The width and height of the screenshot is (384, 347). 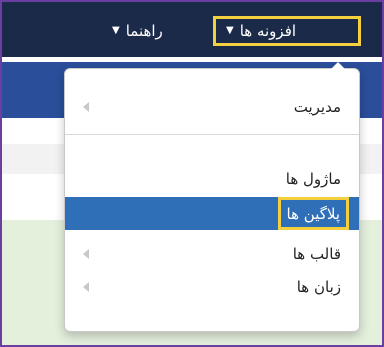 What do you see at coordinates (212, 213) in the screenshot?
I see `menu-item-plugins: پلاگین ها` at bounding box center [212, 213].